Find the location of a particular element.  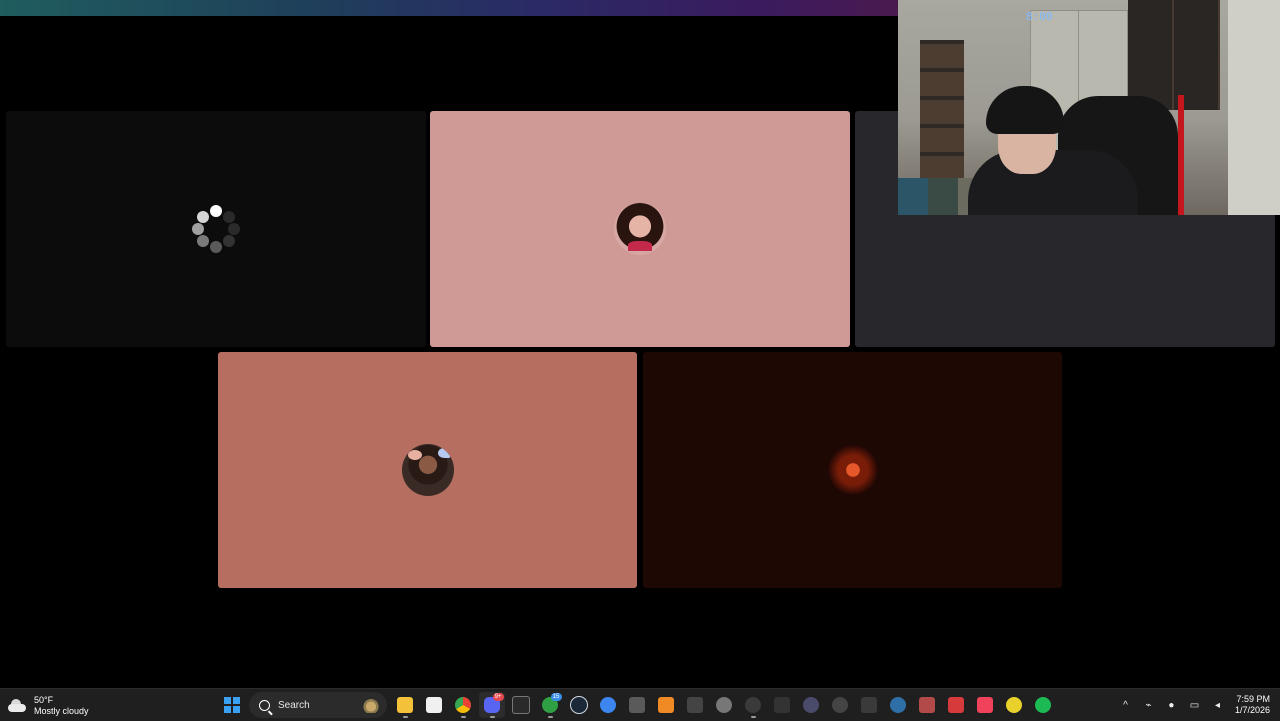

participant-tile-loading is located at coordinates (216, 229).